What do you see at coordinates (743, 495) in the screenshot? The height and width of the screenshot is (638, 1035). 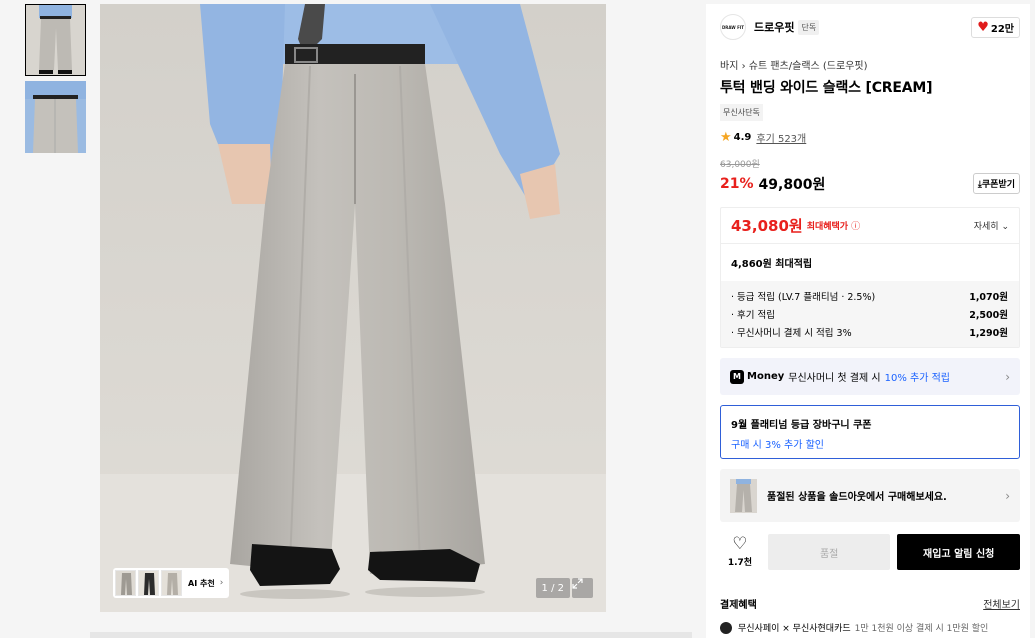 I see `soldout-thumbnail` at bounding box center [743, 495].